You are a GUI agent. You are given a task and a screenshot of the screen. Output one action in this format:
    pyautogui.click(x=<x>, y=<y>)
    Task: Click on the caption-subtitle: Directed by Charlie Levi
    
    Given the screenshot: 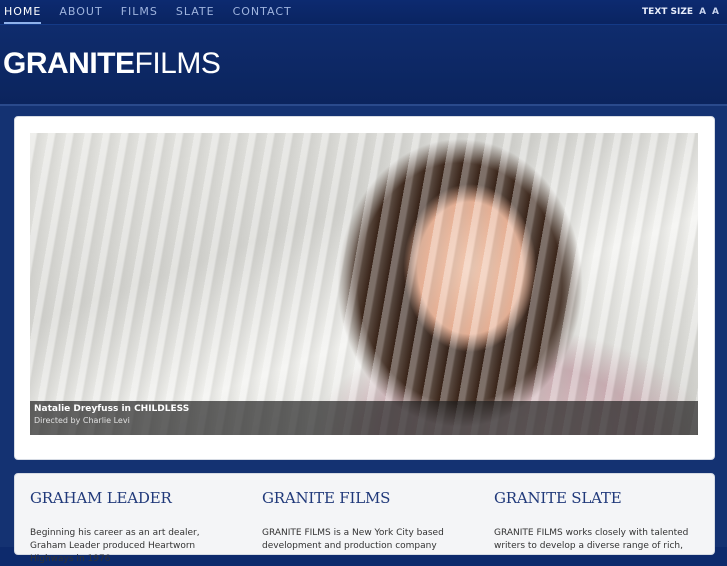 What is the action you would take?
    pyautogui.click(x=82, y=420)
    